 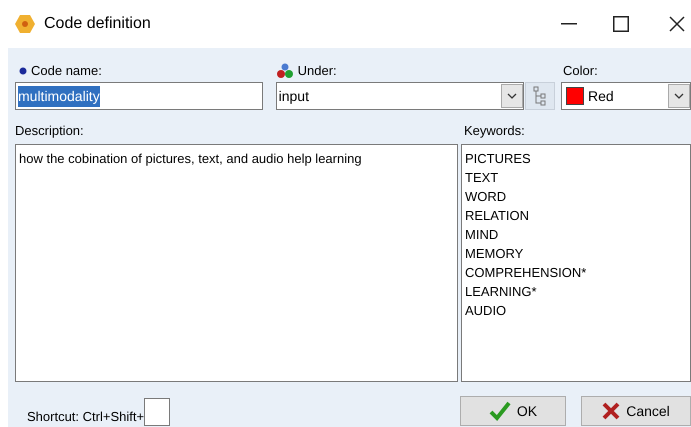 What do you see at coordinates (611, 411) in the screenshot?
I see `cross-icon` at bounding box center [611, 411].